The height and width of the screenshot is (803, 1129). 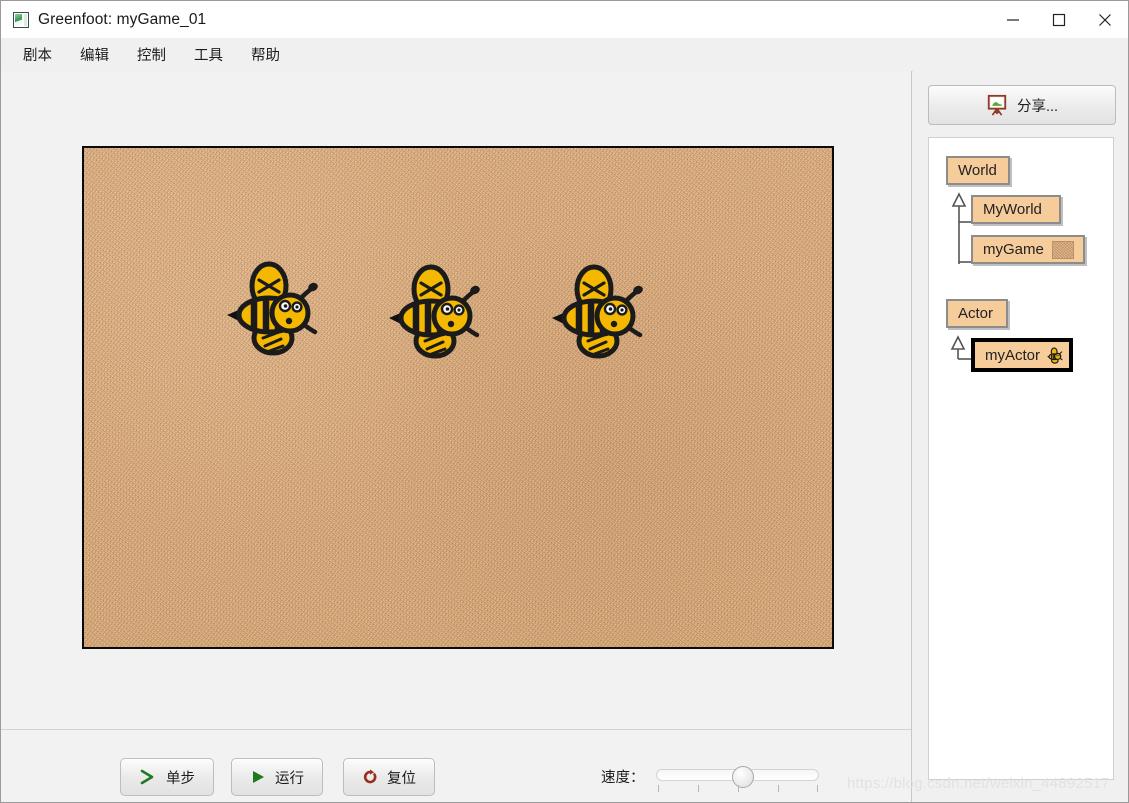 I want to click on reset-arrow-icon, so click(x=370, y=776).